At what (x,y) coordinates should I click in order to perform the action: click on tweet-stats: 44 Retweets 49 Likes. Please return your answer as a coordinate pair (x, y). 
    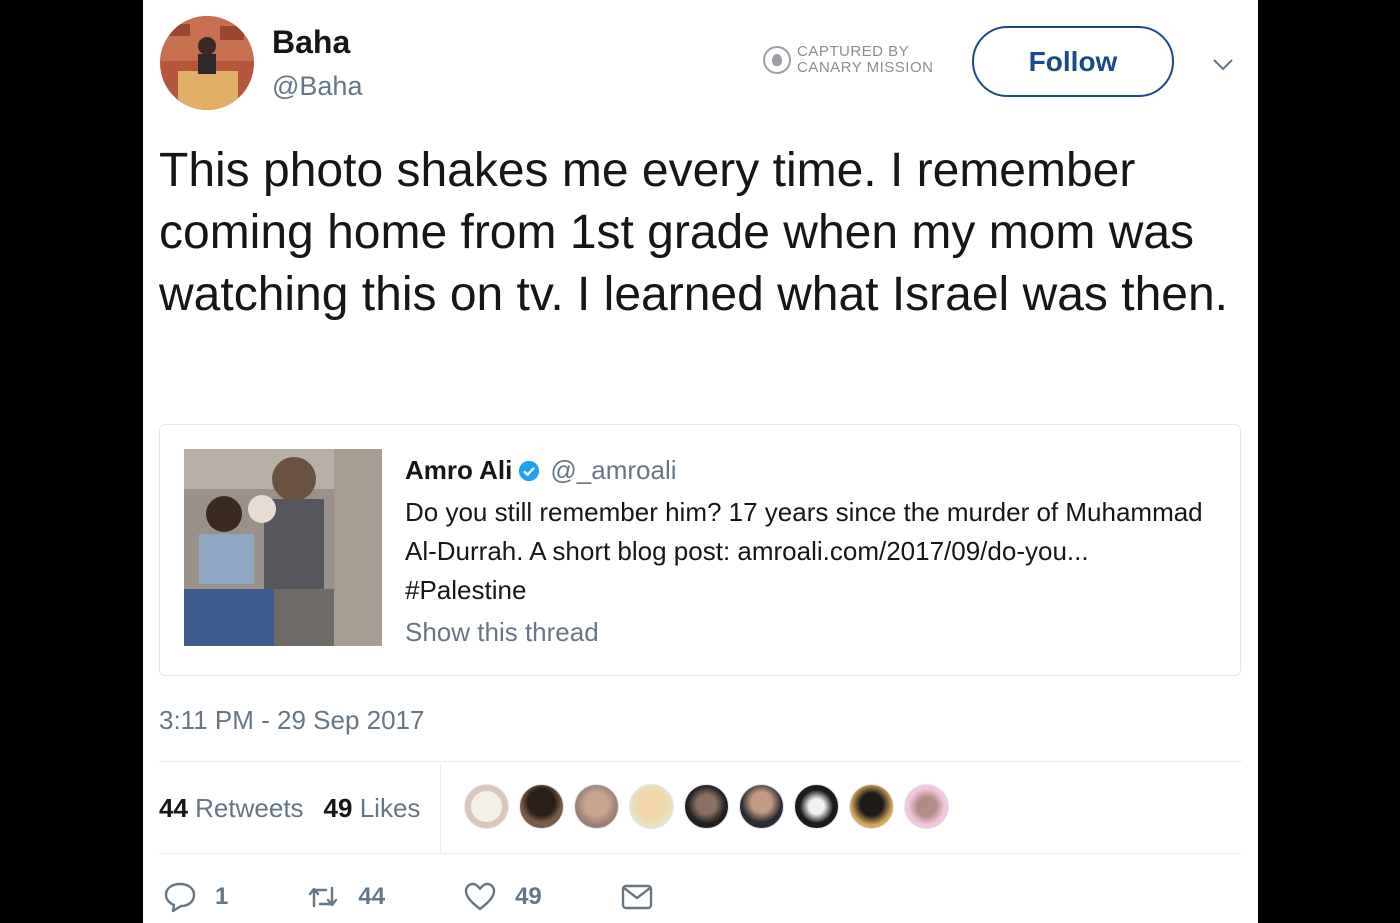
    Looking at the image, I should click on (289, 808).